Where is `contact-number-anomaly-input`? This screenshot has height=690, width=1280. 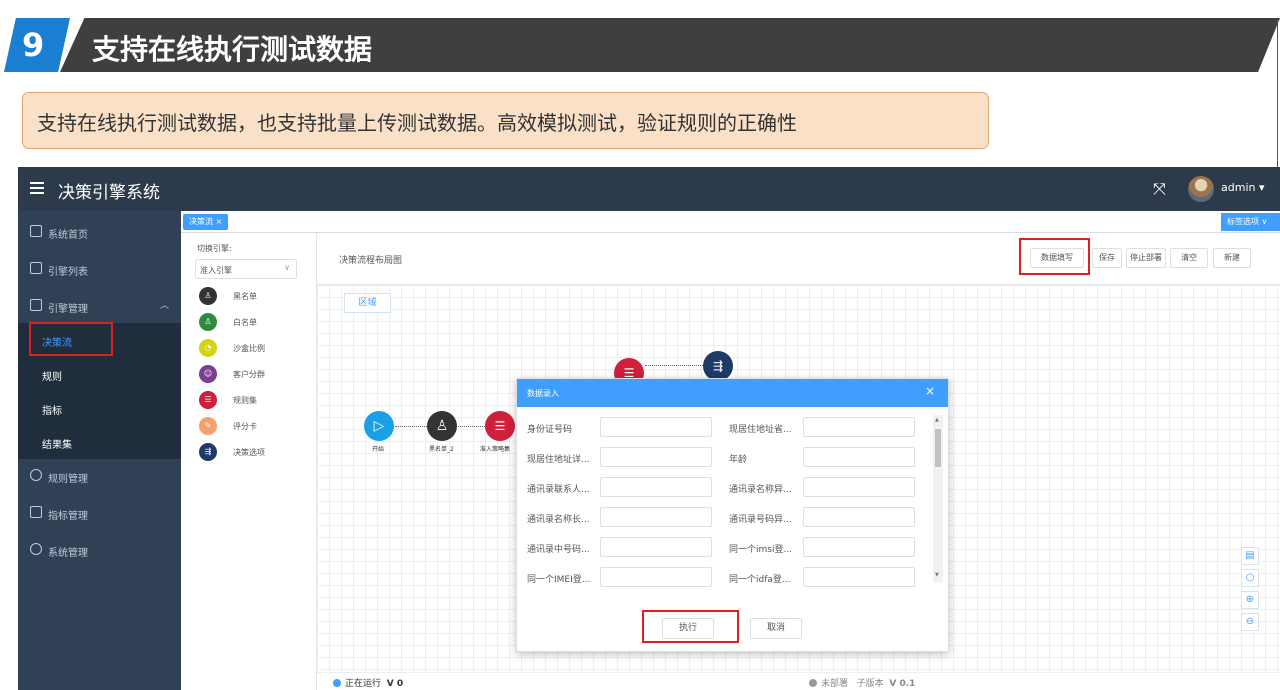
contact-number-anomaly-input is located at coordinates (859, 517).